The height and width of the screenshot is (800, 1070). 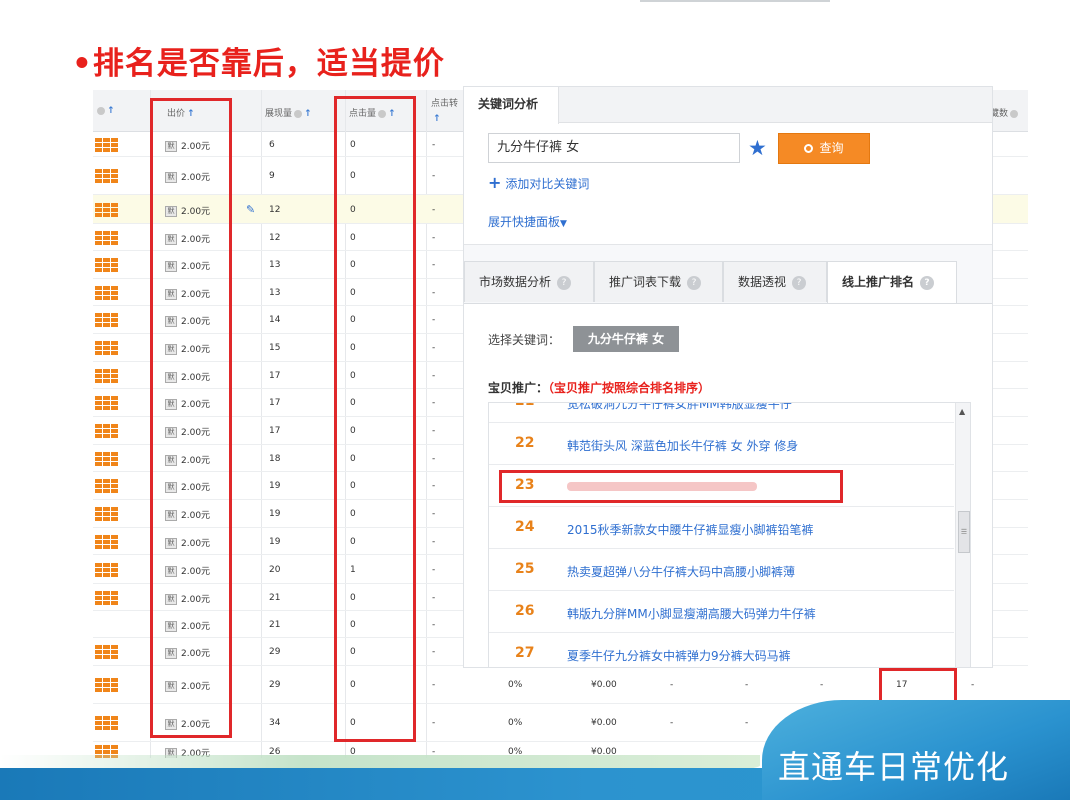 What do you see at coordinates (681, 571) in the screenshot?
I see `rank-item-title: 热卖夏超弹八分牛仔裤大码中高腰小脚裤薄` at bounding box center [681, 571].